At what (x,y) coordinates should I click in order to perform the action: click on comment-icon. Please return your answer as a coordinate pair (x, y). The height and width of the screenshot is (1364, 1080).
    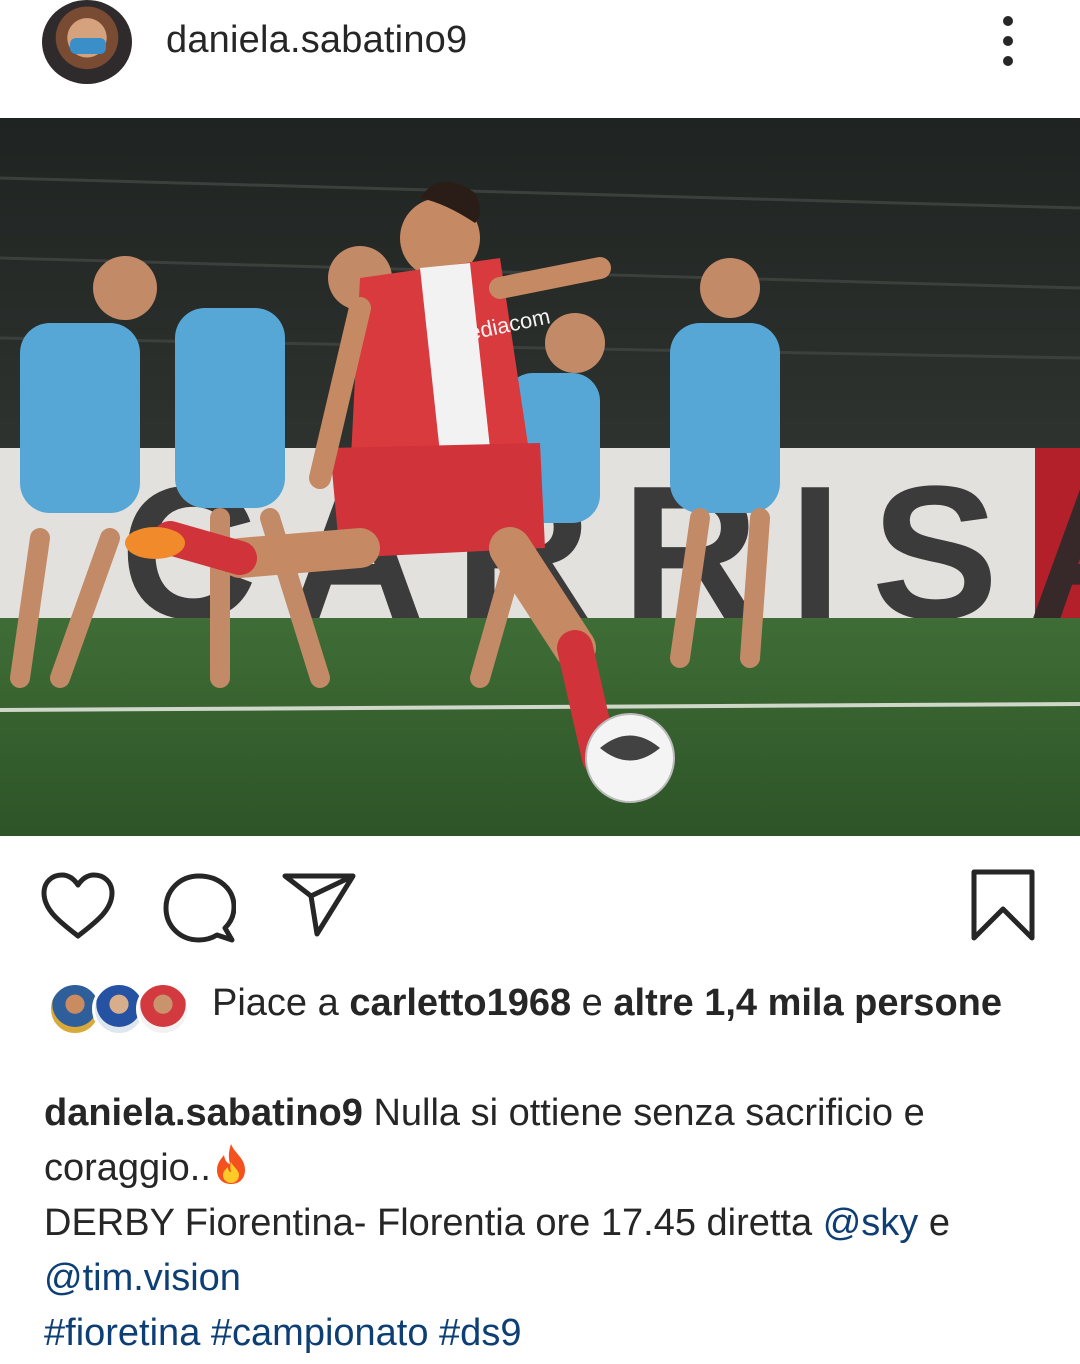
    Looking at the image, I should click on (199, 910).